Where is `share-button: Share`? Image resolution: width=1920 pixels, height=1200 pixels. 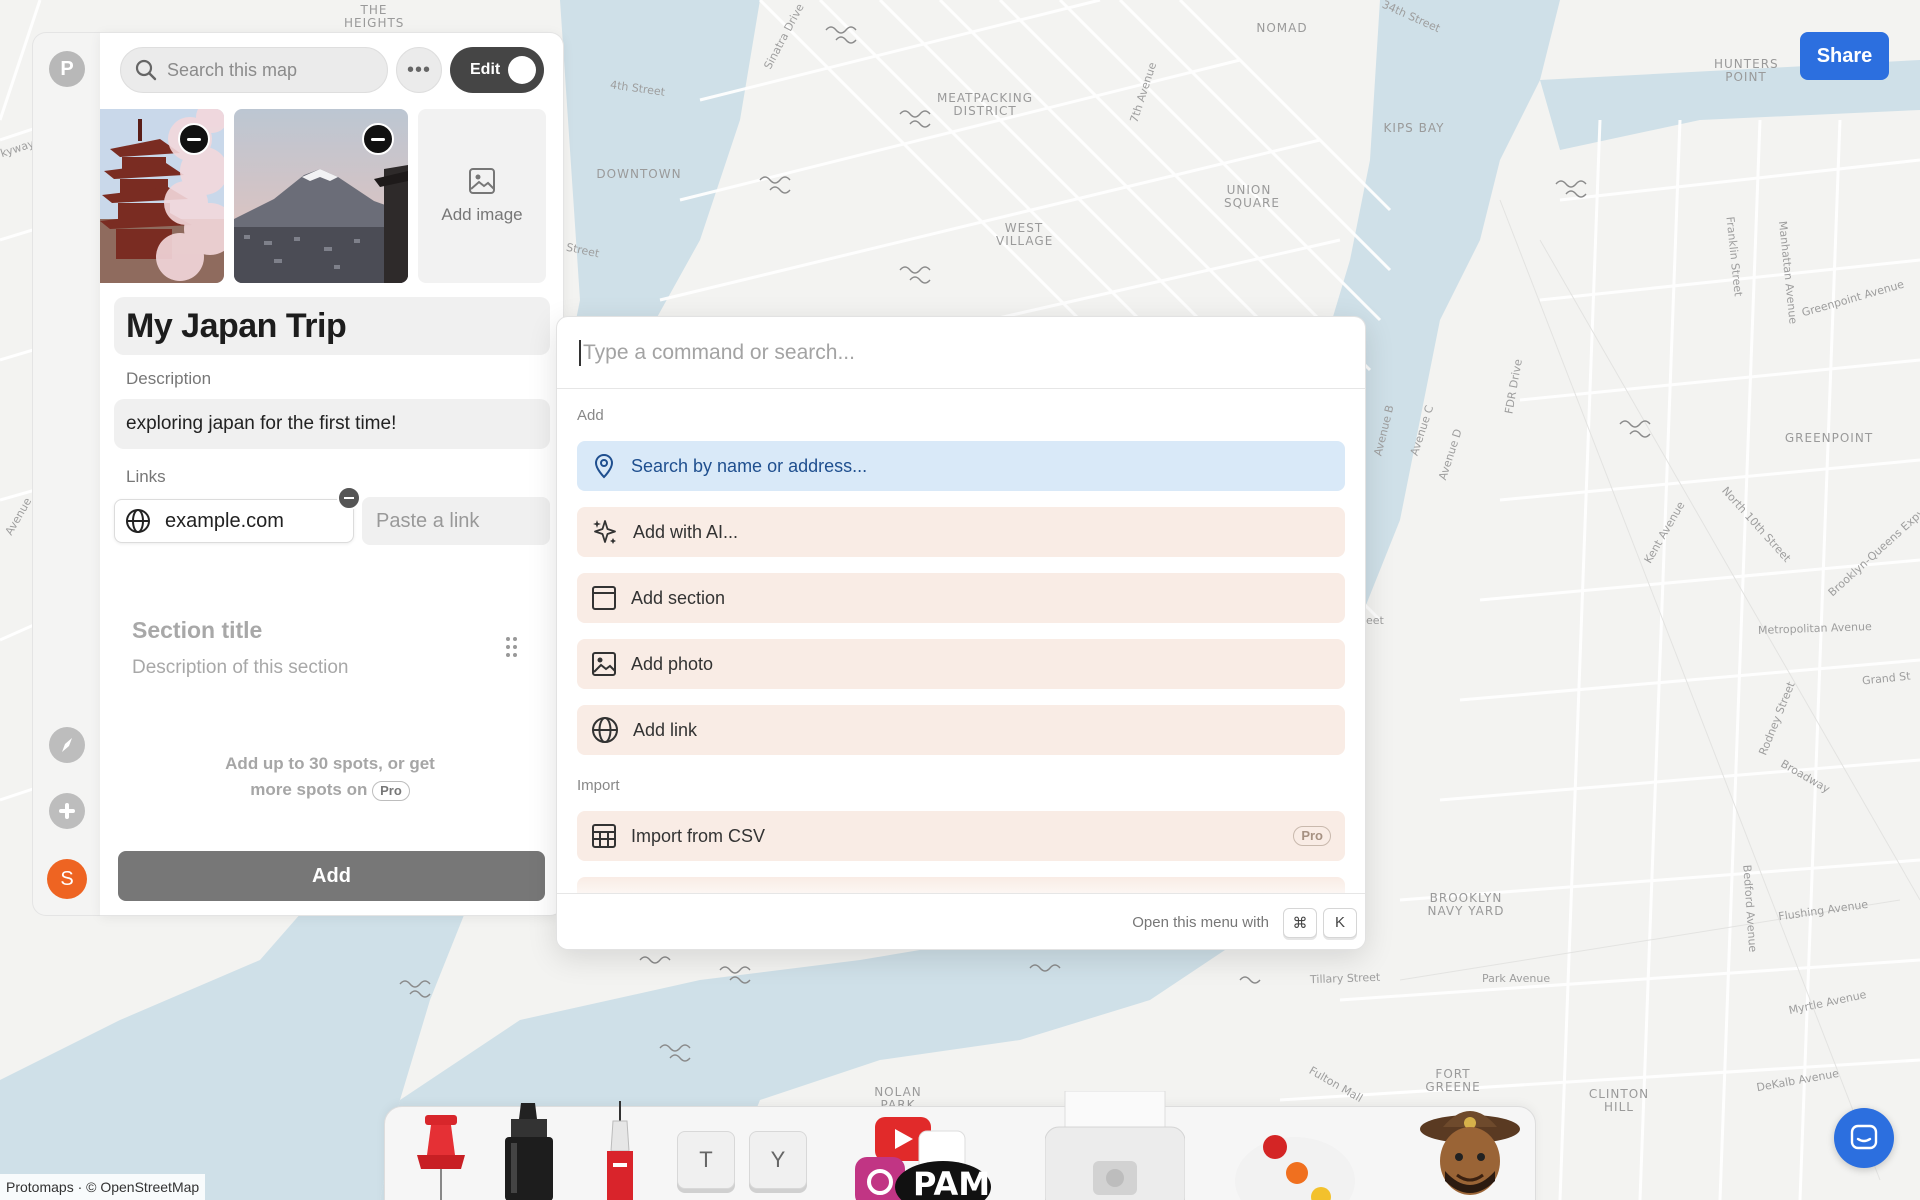 share-button: Share is located at coordinates (1844, 56).